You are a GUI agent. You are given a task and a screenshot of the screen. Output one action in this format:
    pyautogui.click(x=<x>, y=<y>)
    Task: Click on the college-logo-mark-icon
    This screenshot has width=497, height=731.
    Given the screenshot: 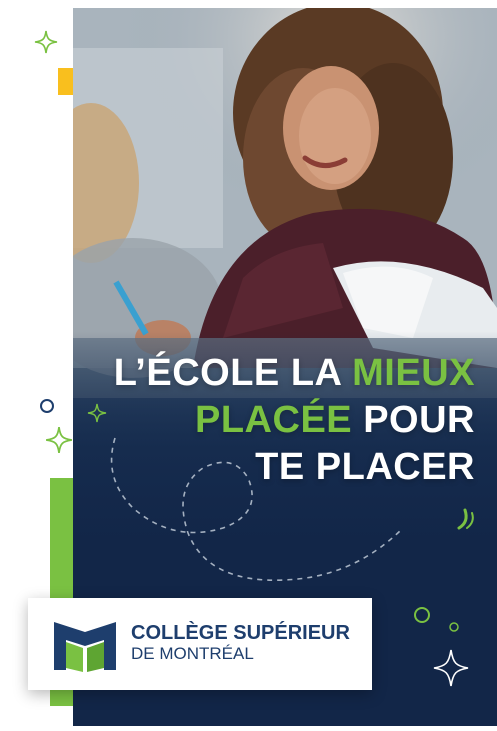 What is the action you would take?
    pyautogui.click(x=85, y=647)
    